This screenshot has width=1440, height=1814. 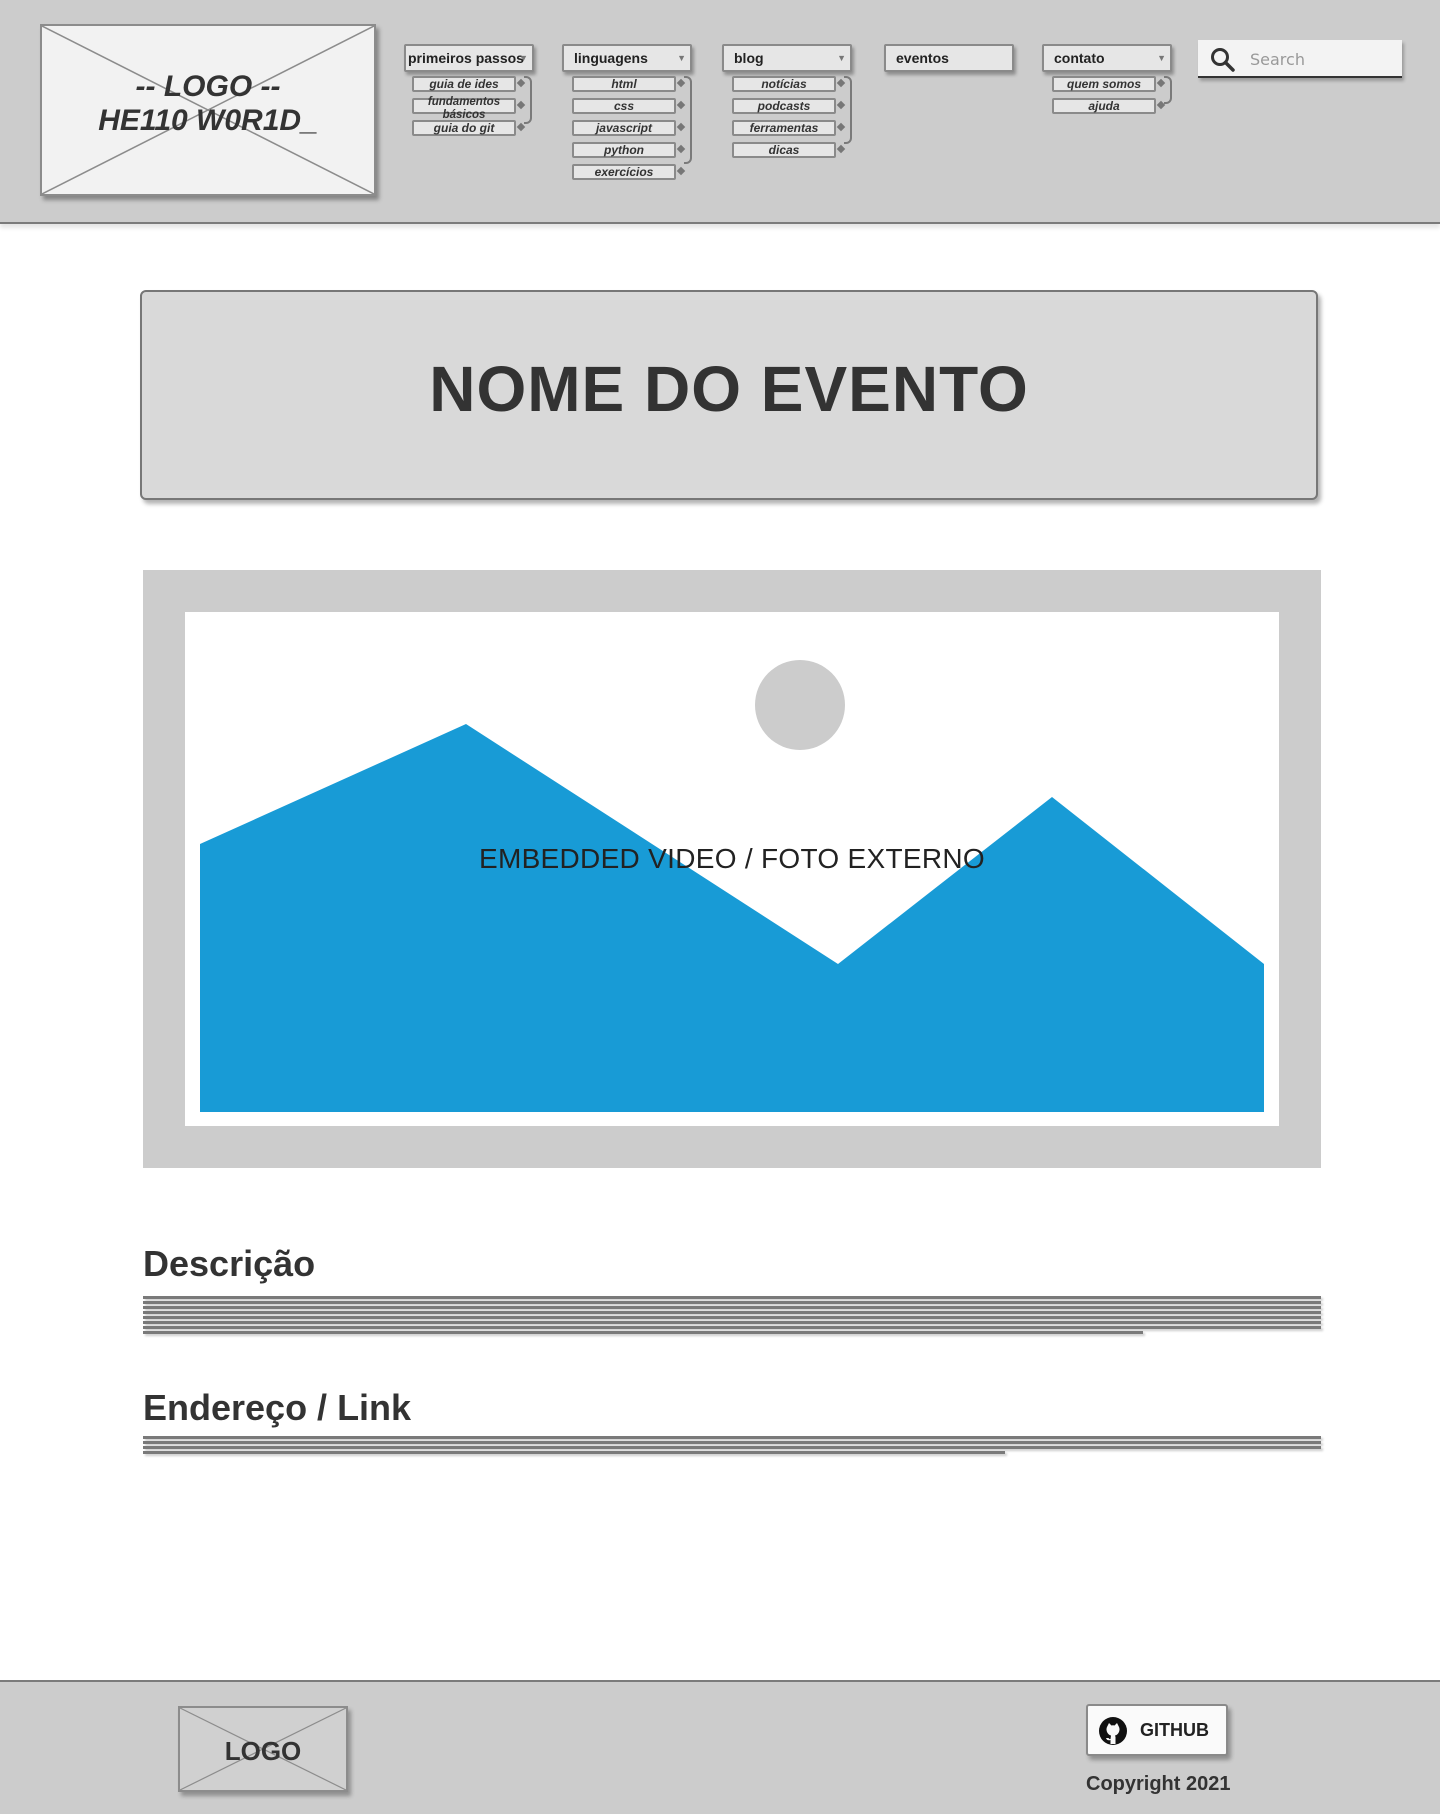 I want to click on submenu-item: fundamentos básicos, so click(x=464, y=108).